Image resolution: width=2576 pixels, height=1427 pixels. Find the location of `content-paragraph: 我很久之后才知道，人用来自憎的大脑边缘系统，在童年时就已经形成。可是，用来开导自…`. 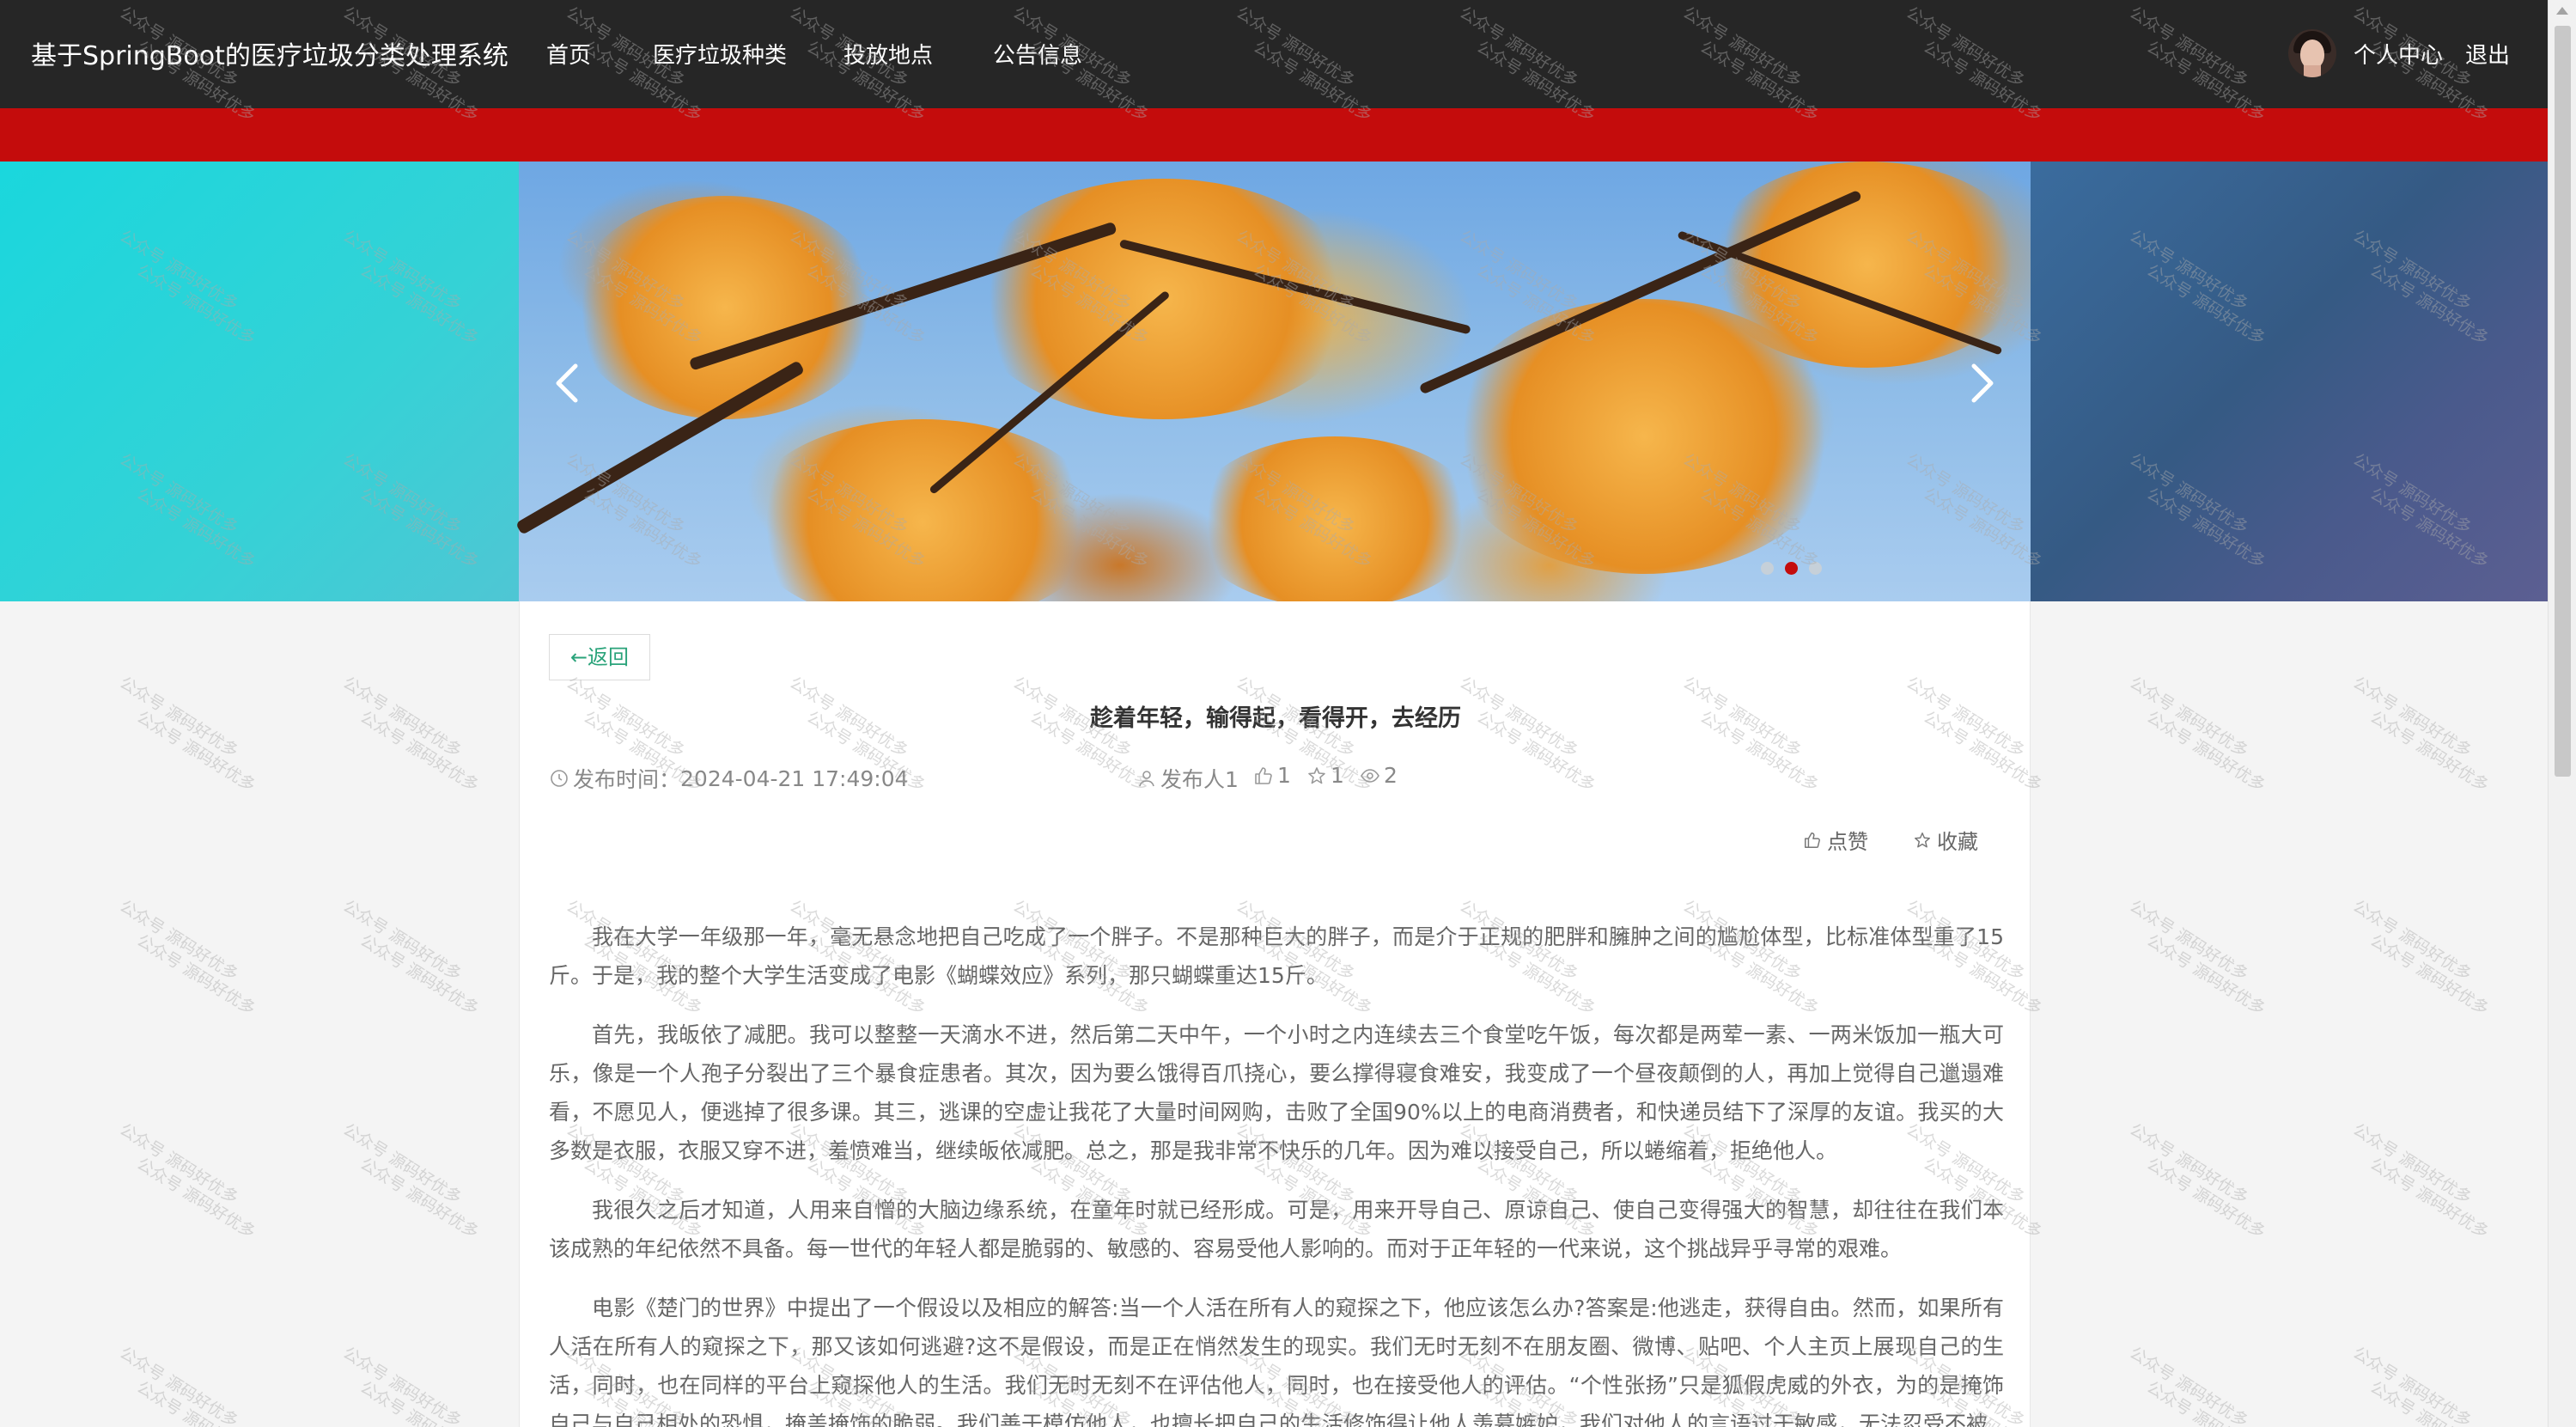

content-paragraph: 我很久之后才知道，人用来自憎的大脑边缘系统，在童年时就已经形成。可是，用来开导自… is located at coordinates (1276, 1229).